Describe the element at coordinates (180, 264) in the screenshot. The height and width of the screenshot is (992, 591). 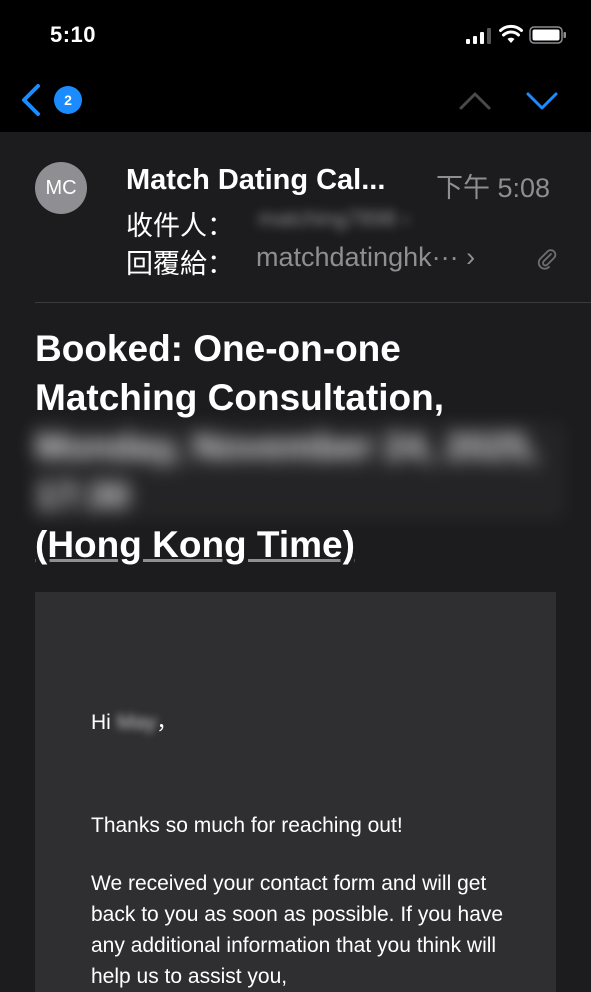
I see `reply-to-label: 回覆給：` at that location.